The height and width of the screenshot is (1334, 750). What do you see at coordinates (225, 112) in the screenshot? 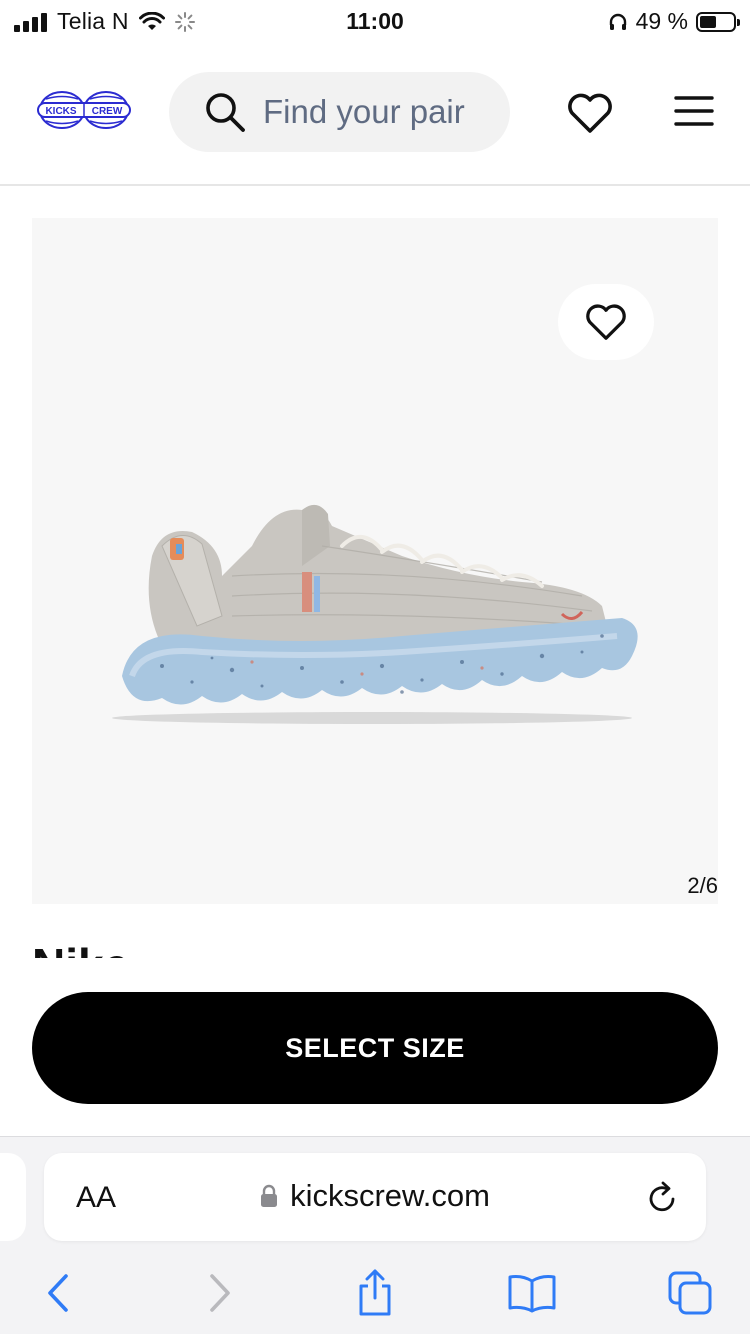
I see `search-icon` at bounding box center [225, 112].